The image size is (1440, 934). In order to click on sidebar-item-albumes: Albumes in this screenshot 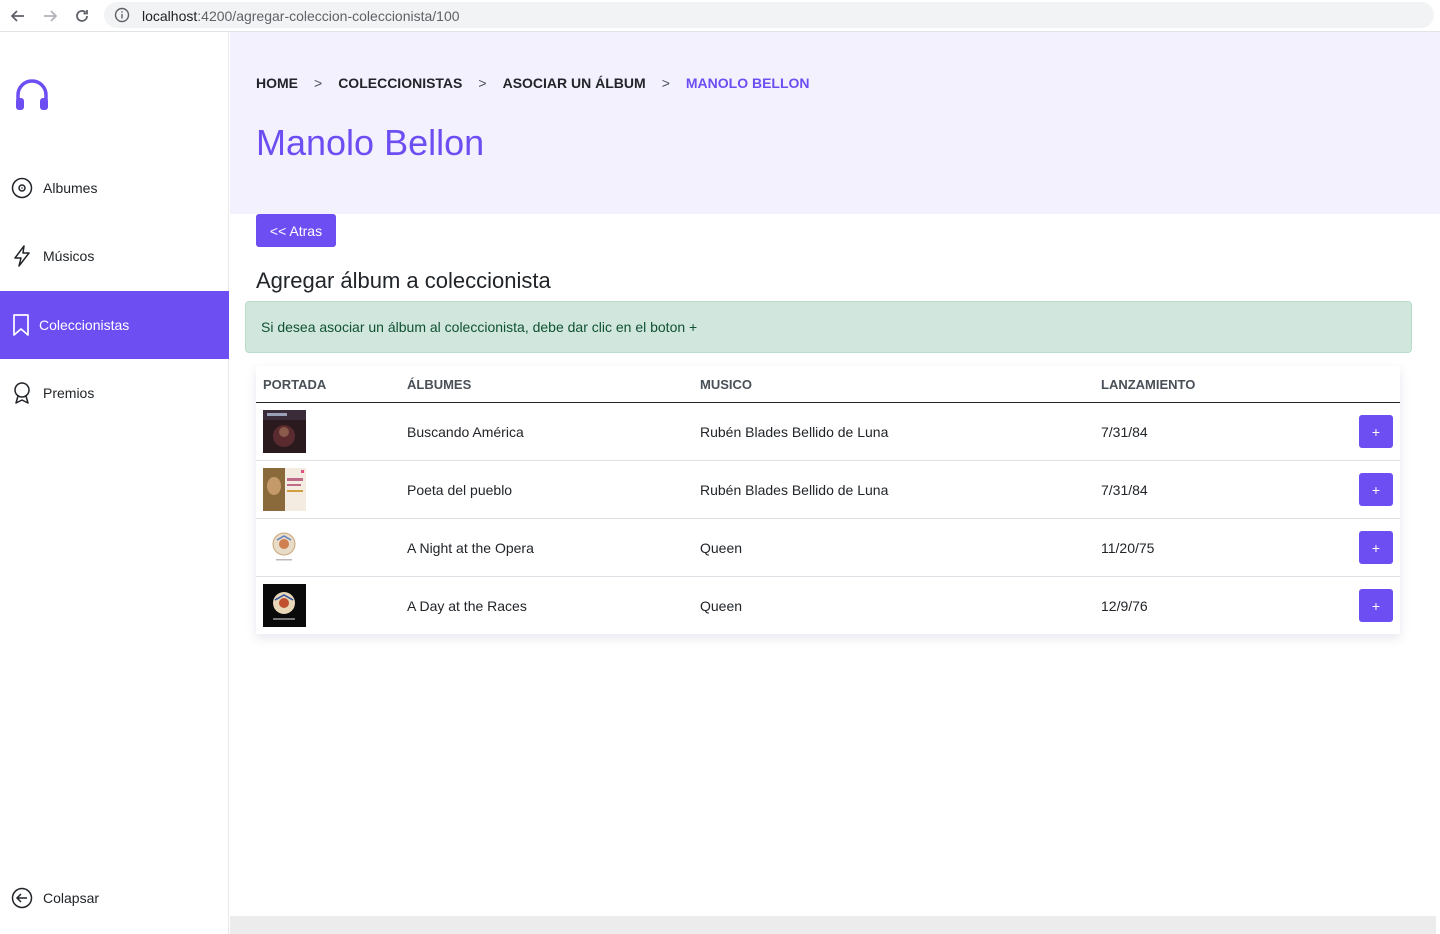, I will do `click(114, 188)`.